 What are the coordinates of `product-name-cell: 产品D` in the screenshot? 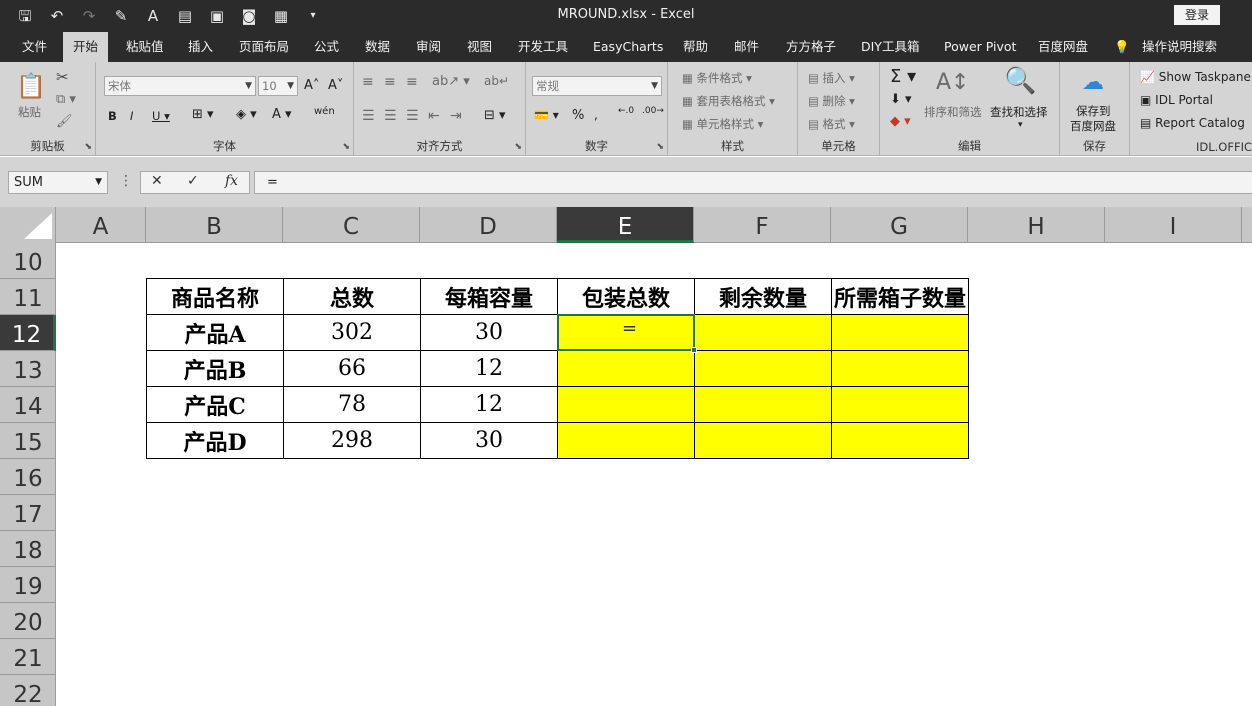 It's located at (215, 440).